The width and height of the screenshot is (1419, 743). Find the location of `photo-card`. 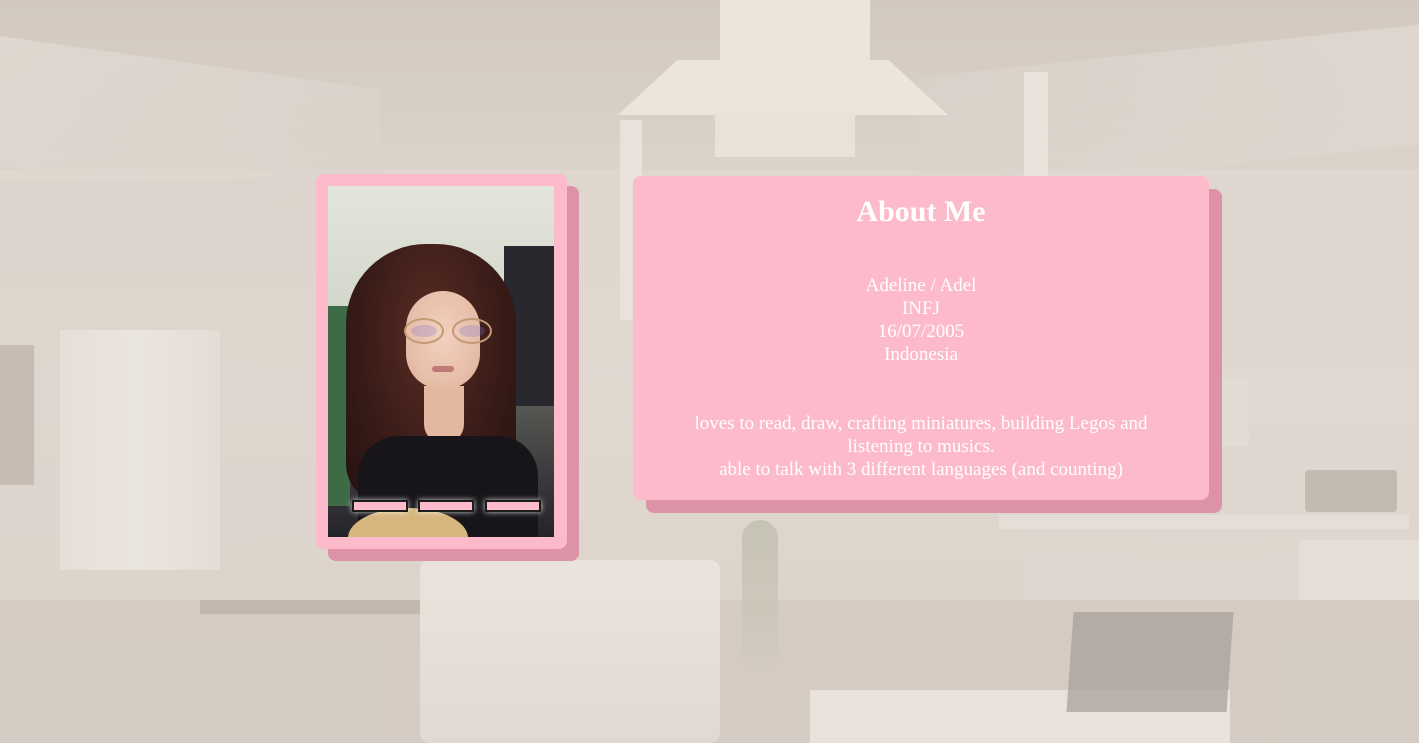

photo-card is located at coordinates (441, 361).